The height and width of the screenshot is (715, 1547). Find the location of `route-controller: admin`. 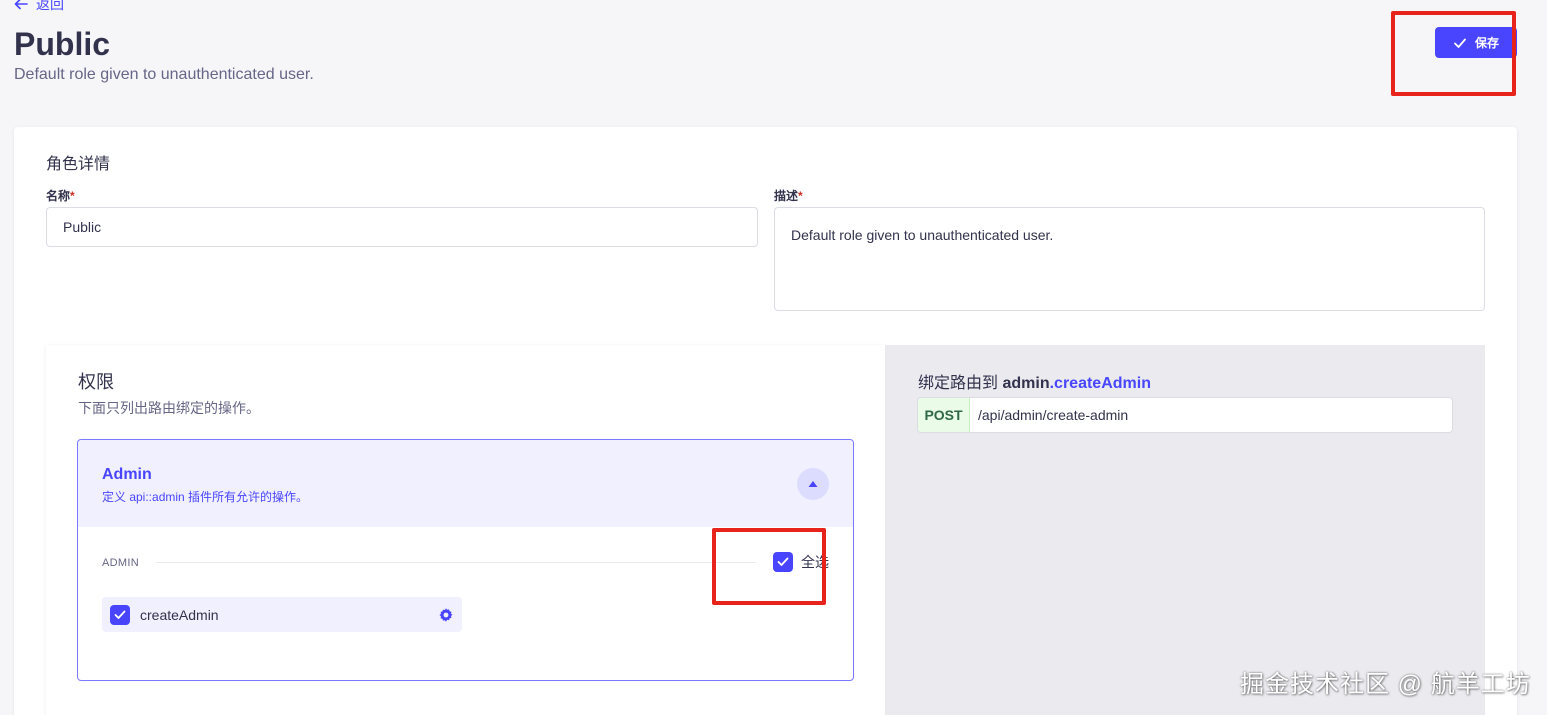

route-controller: admin is located at coordinates (1026, 383).